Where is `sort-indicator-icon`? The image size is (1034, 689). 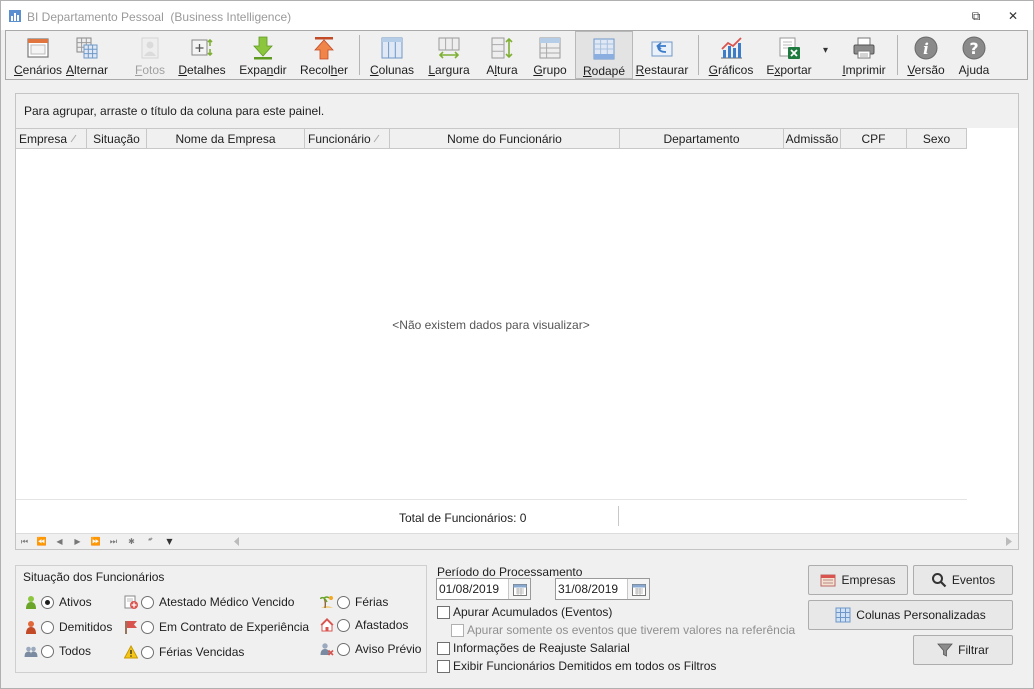
sort-indicator-icon is located at coordinates (376, 138).